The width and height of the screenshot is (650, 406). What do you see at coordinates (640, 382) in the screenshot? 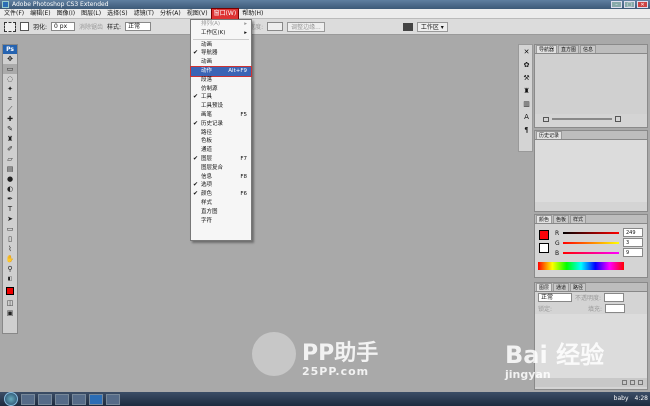
I see `trash-icon` at bounding box center [640, 382].